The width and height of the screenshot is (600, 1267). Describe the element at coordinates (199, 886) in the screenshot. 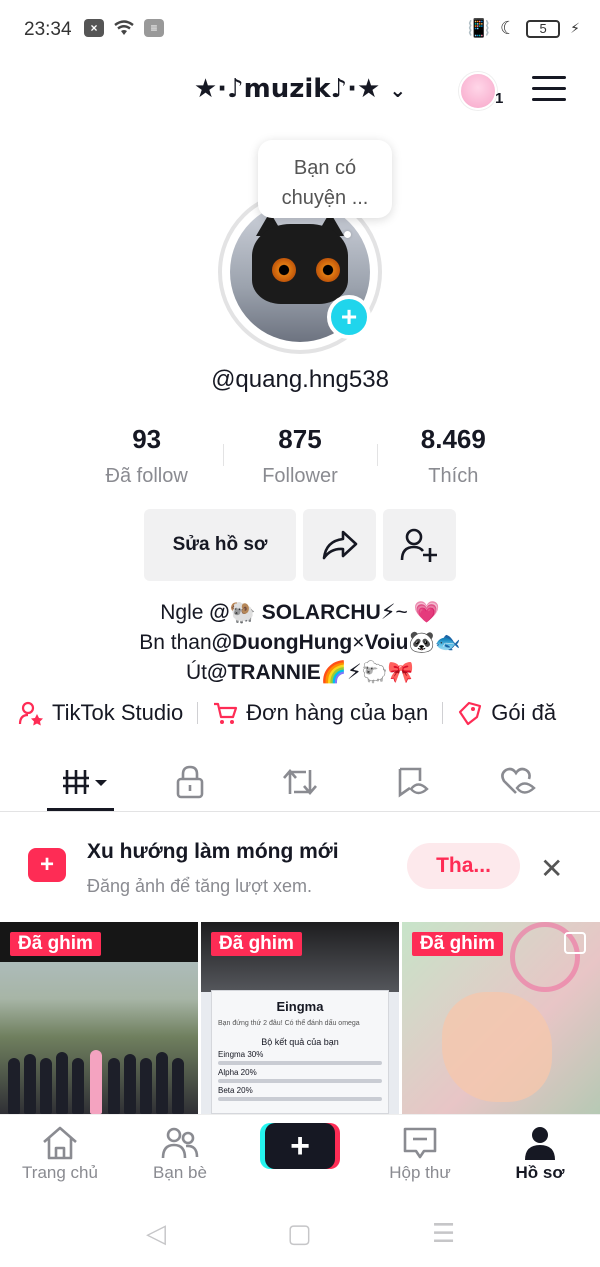

I see `banner-subtitle: Đăng ảnh để tăng lượt xem.` at that location.